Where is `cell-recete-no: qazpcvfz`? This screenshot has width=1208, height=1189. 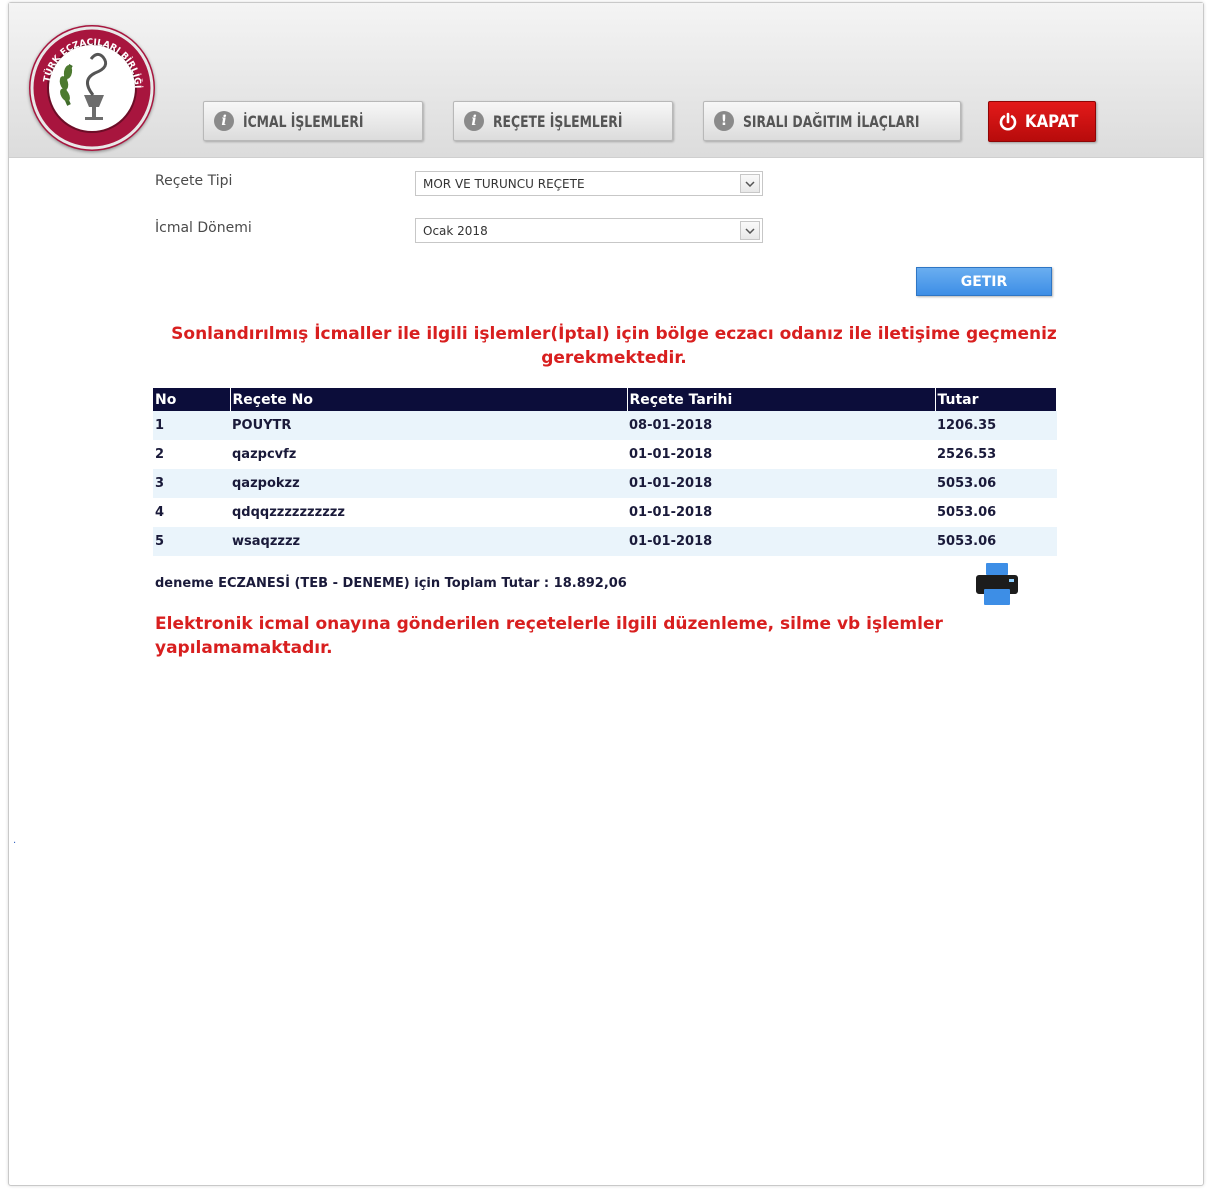
cell-recete-no: qazpcvfz is located at coordinates (428, 454).